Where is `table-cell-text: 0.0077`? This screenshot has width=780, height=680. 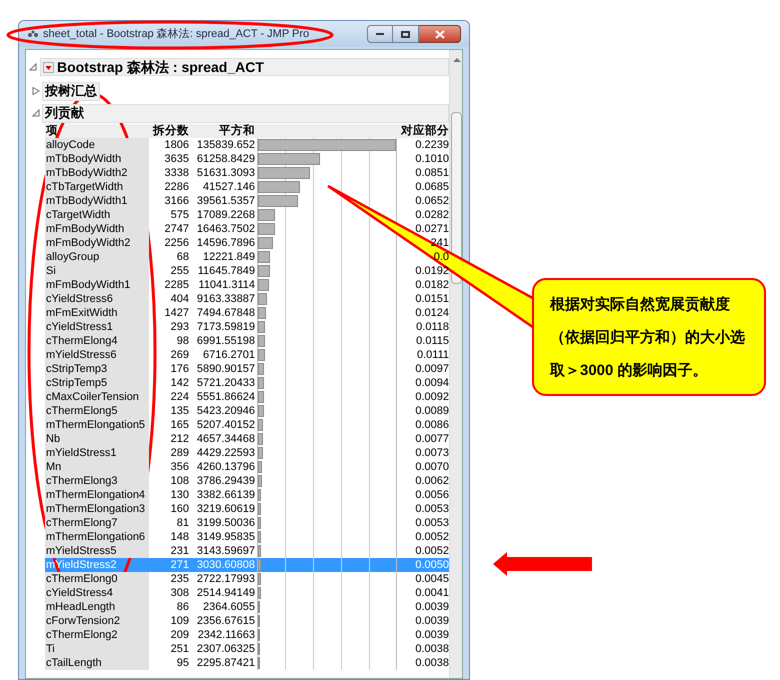 table-cell-text: 0.0077 is located at coordinates (431, 439).